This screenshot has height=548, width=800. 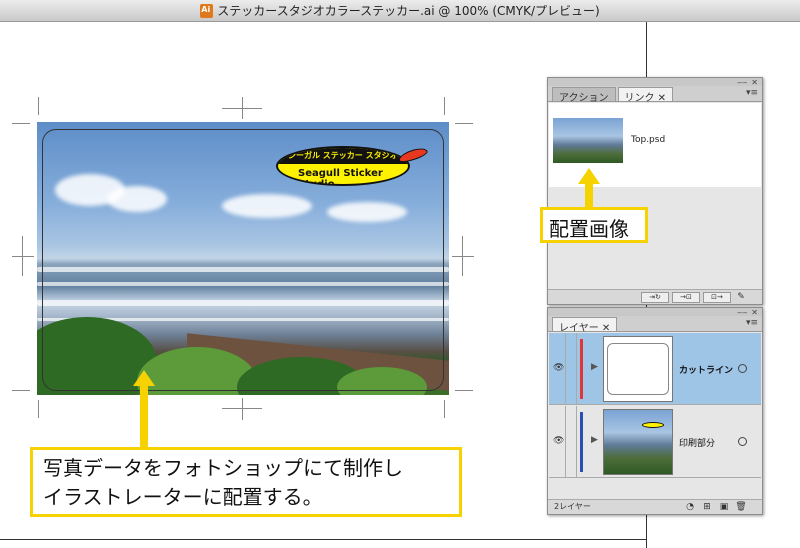 I want to click on go-to-link-button: →⊡, so click(x=686, y=297).